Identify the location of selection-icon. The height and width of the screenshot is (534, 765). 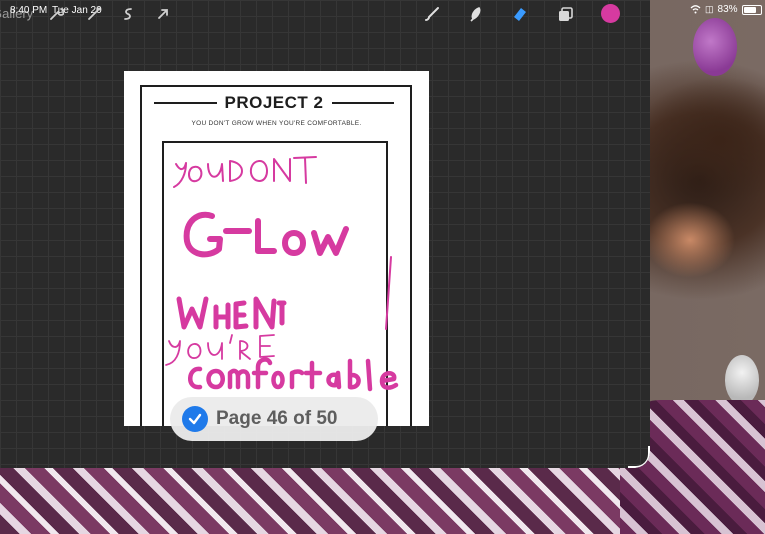
(128, 14).